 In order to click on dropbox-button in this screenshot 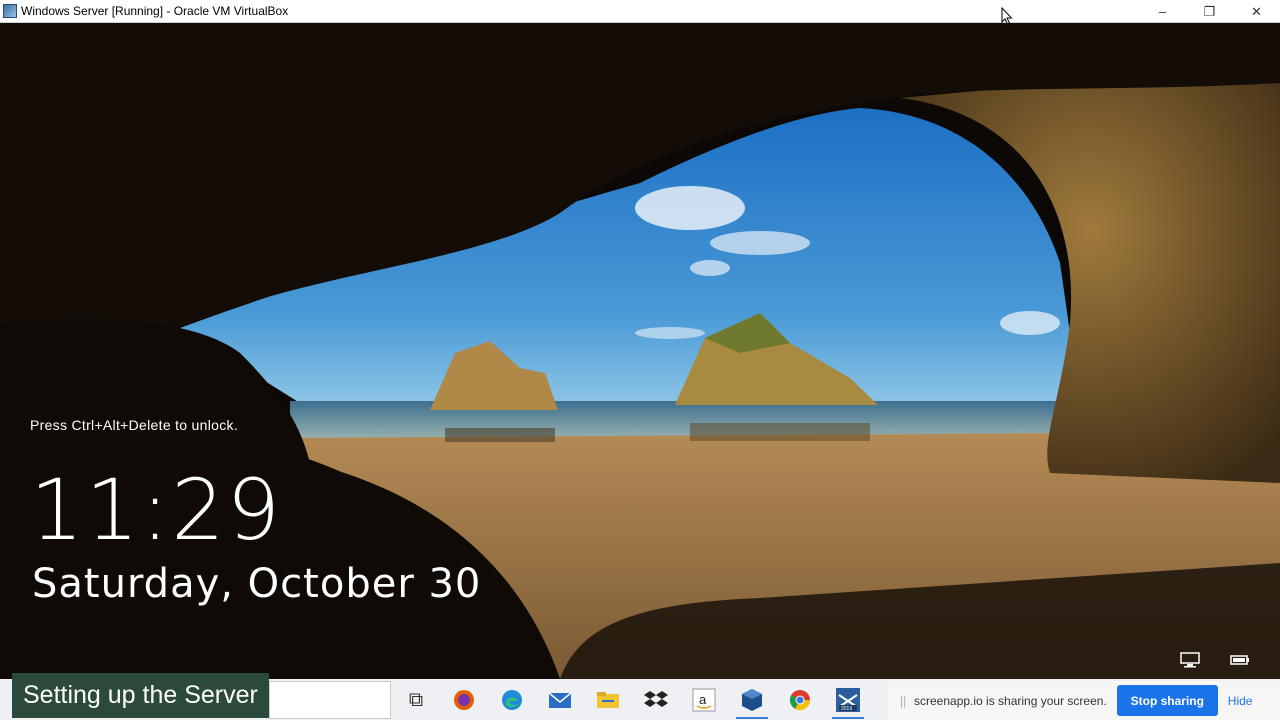, I will do `click(656, 700)`.